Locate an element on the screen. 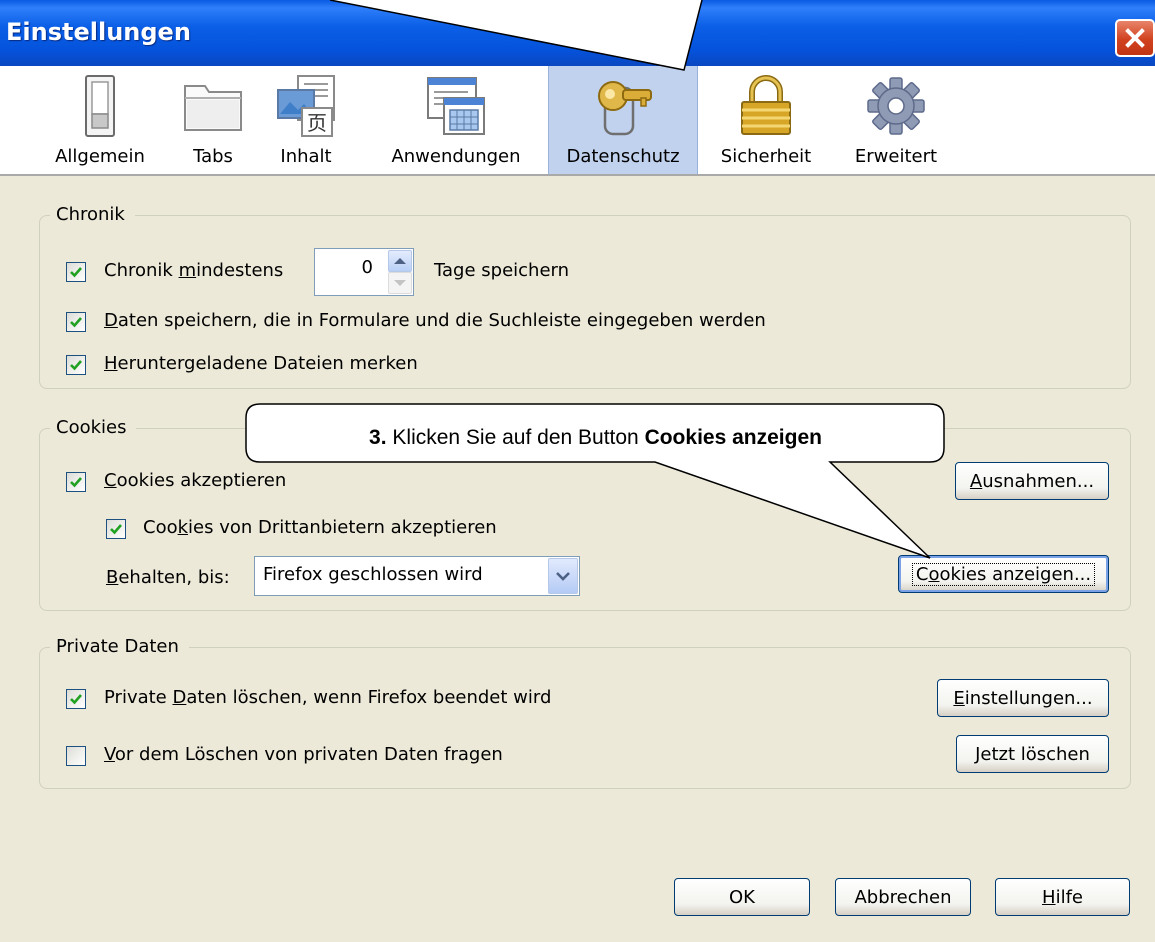  top-pointer-arrow is located at coordinates (516, 35).